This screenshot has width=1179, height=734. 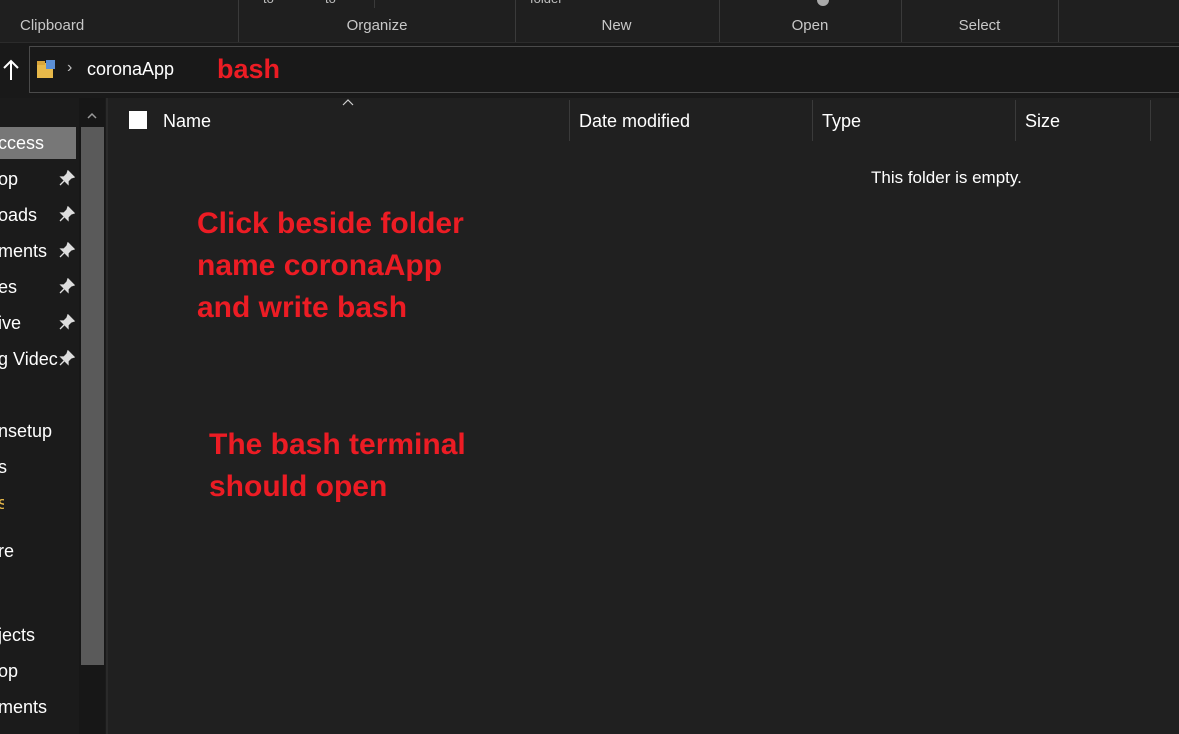 What do you see at coordinates (92, 396) in the screenshot?
I see `nav-scrollbar-thumb` at bounding box center [92, 396].